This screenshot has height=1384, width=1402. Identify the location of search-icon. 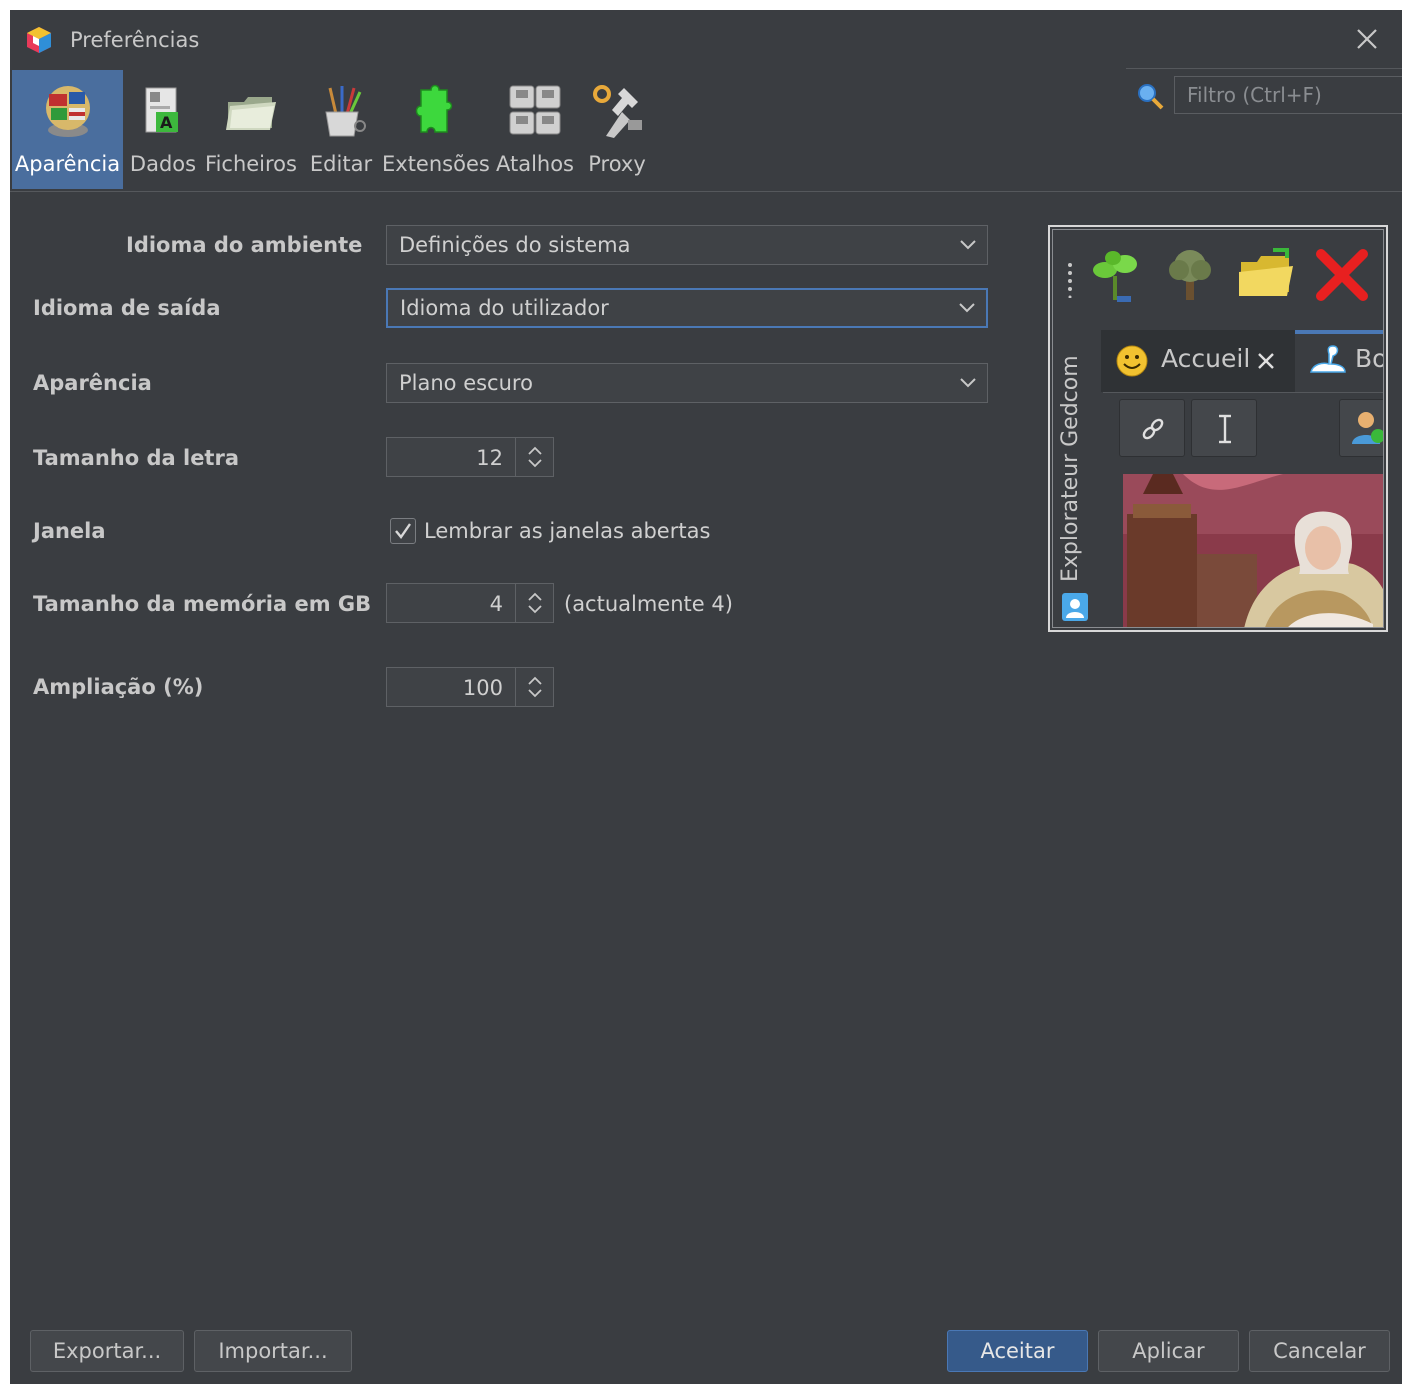
(1151, 97).